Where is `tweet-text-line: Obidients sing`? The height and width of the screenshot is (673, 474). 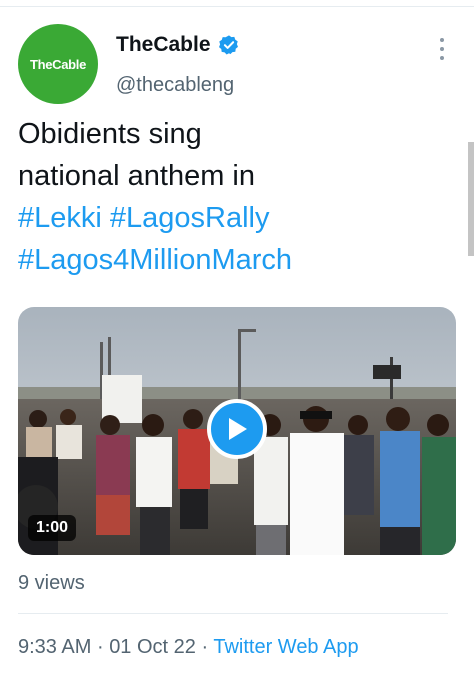
tweet-text-line: Obidients sing is located at coordinates (110, 134).